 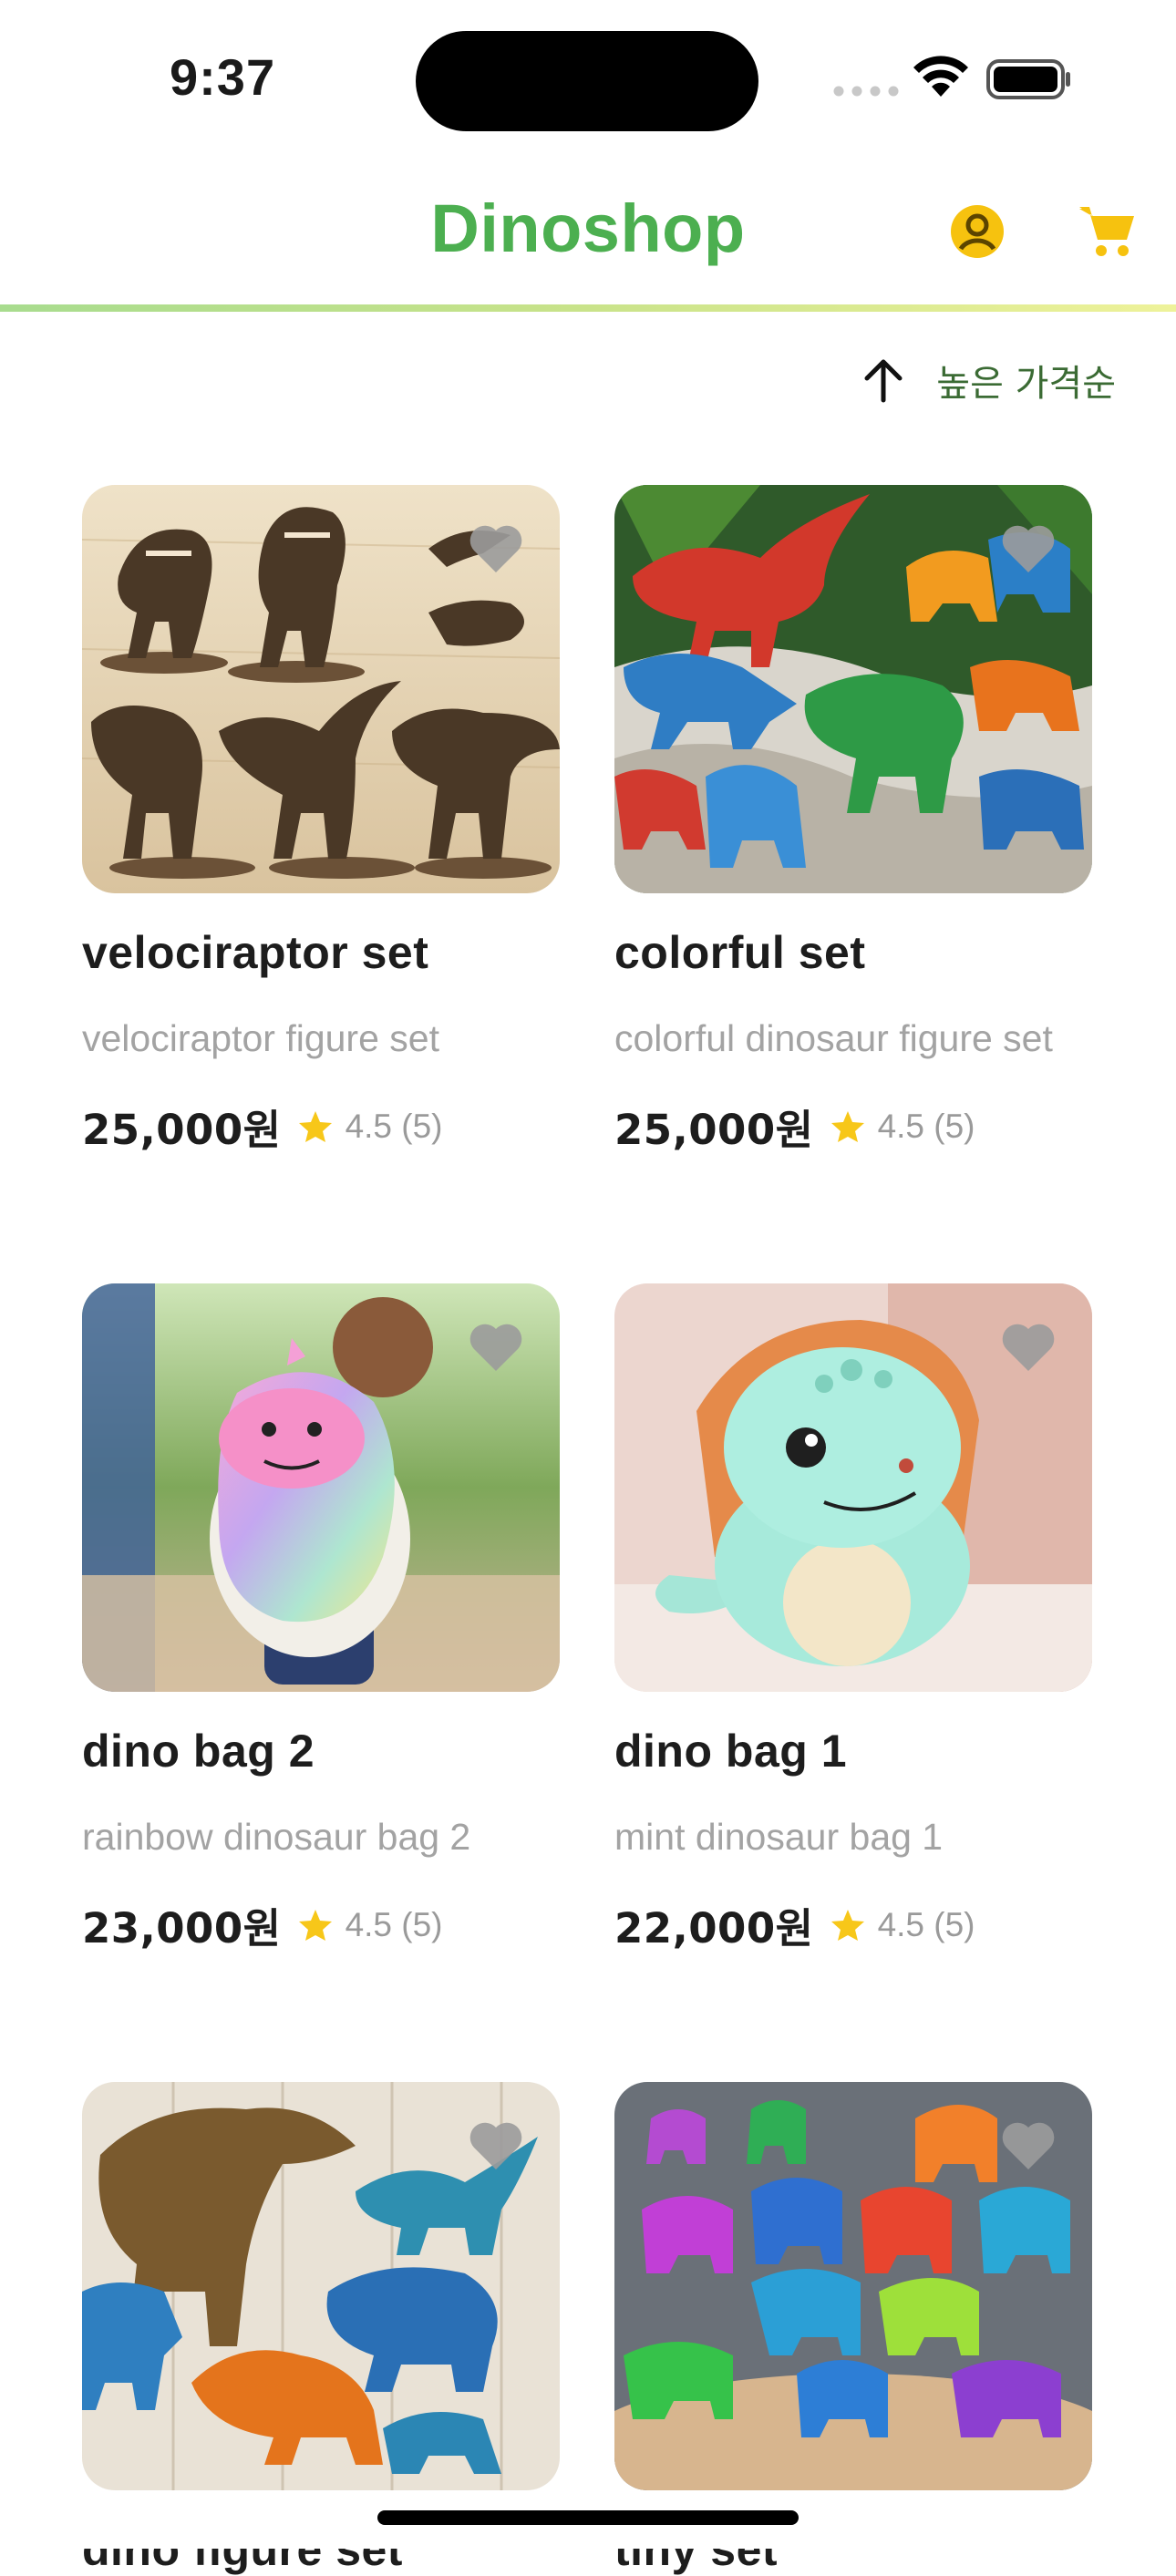 I want to click on product-name: colorful set, so click(x=740, y=952).